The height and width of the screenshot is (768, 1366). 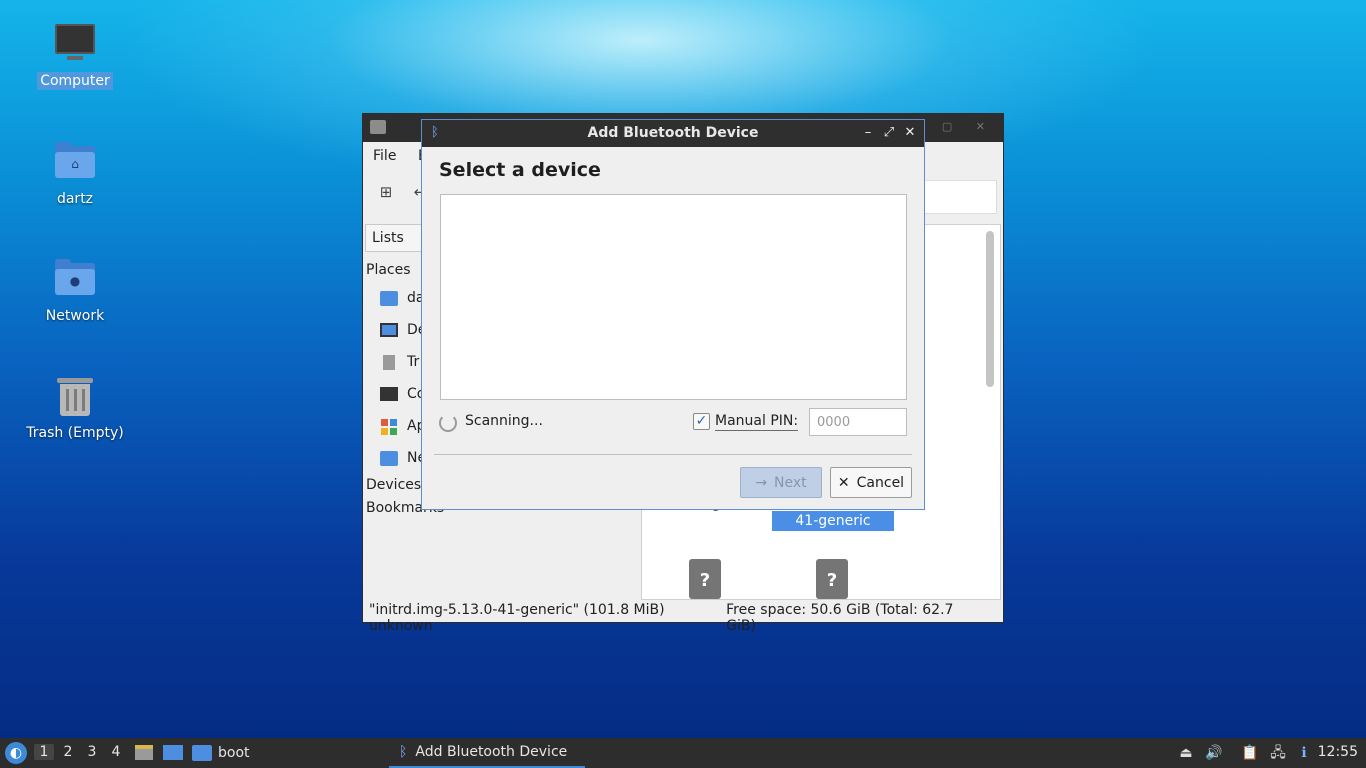 What do you see at coordinates (757, 422) in the screenshot?
I see `manual-pin-label: Manual PIN:` at bounding box center [757, 422].